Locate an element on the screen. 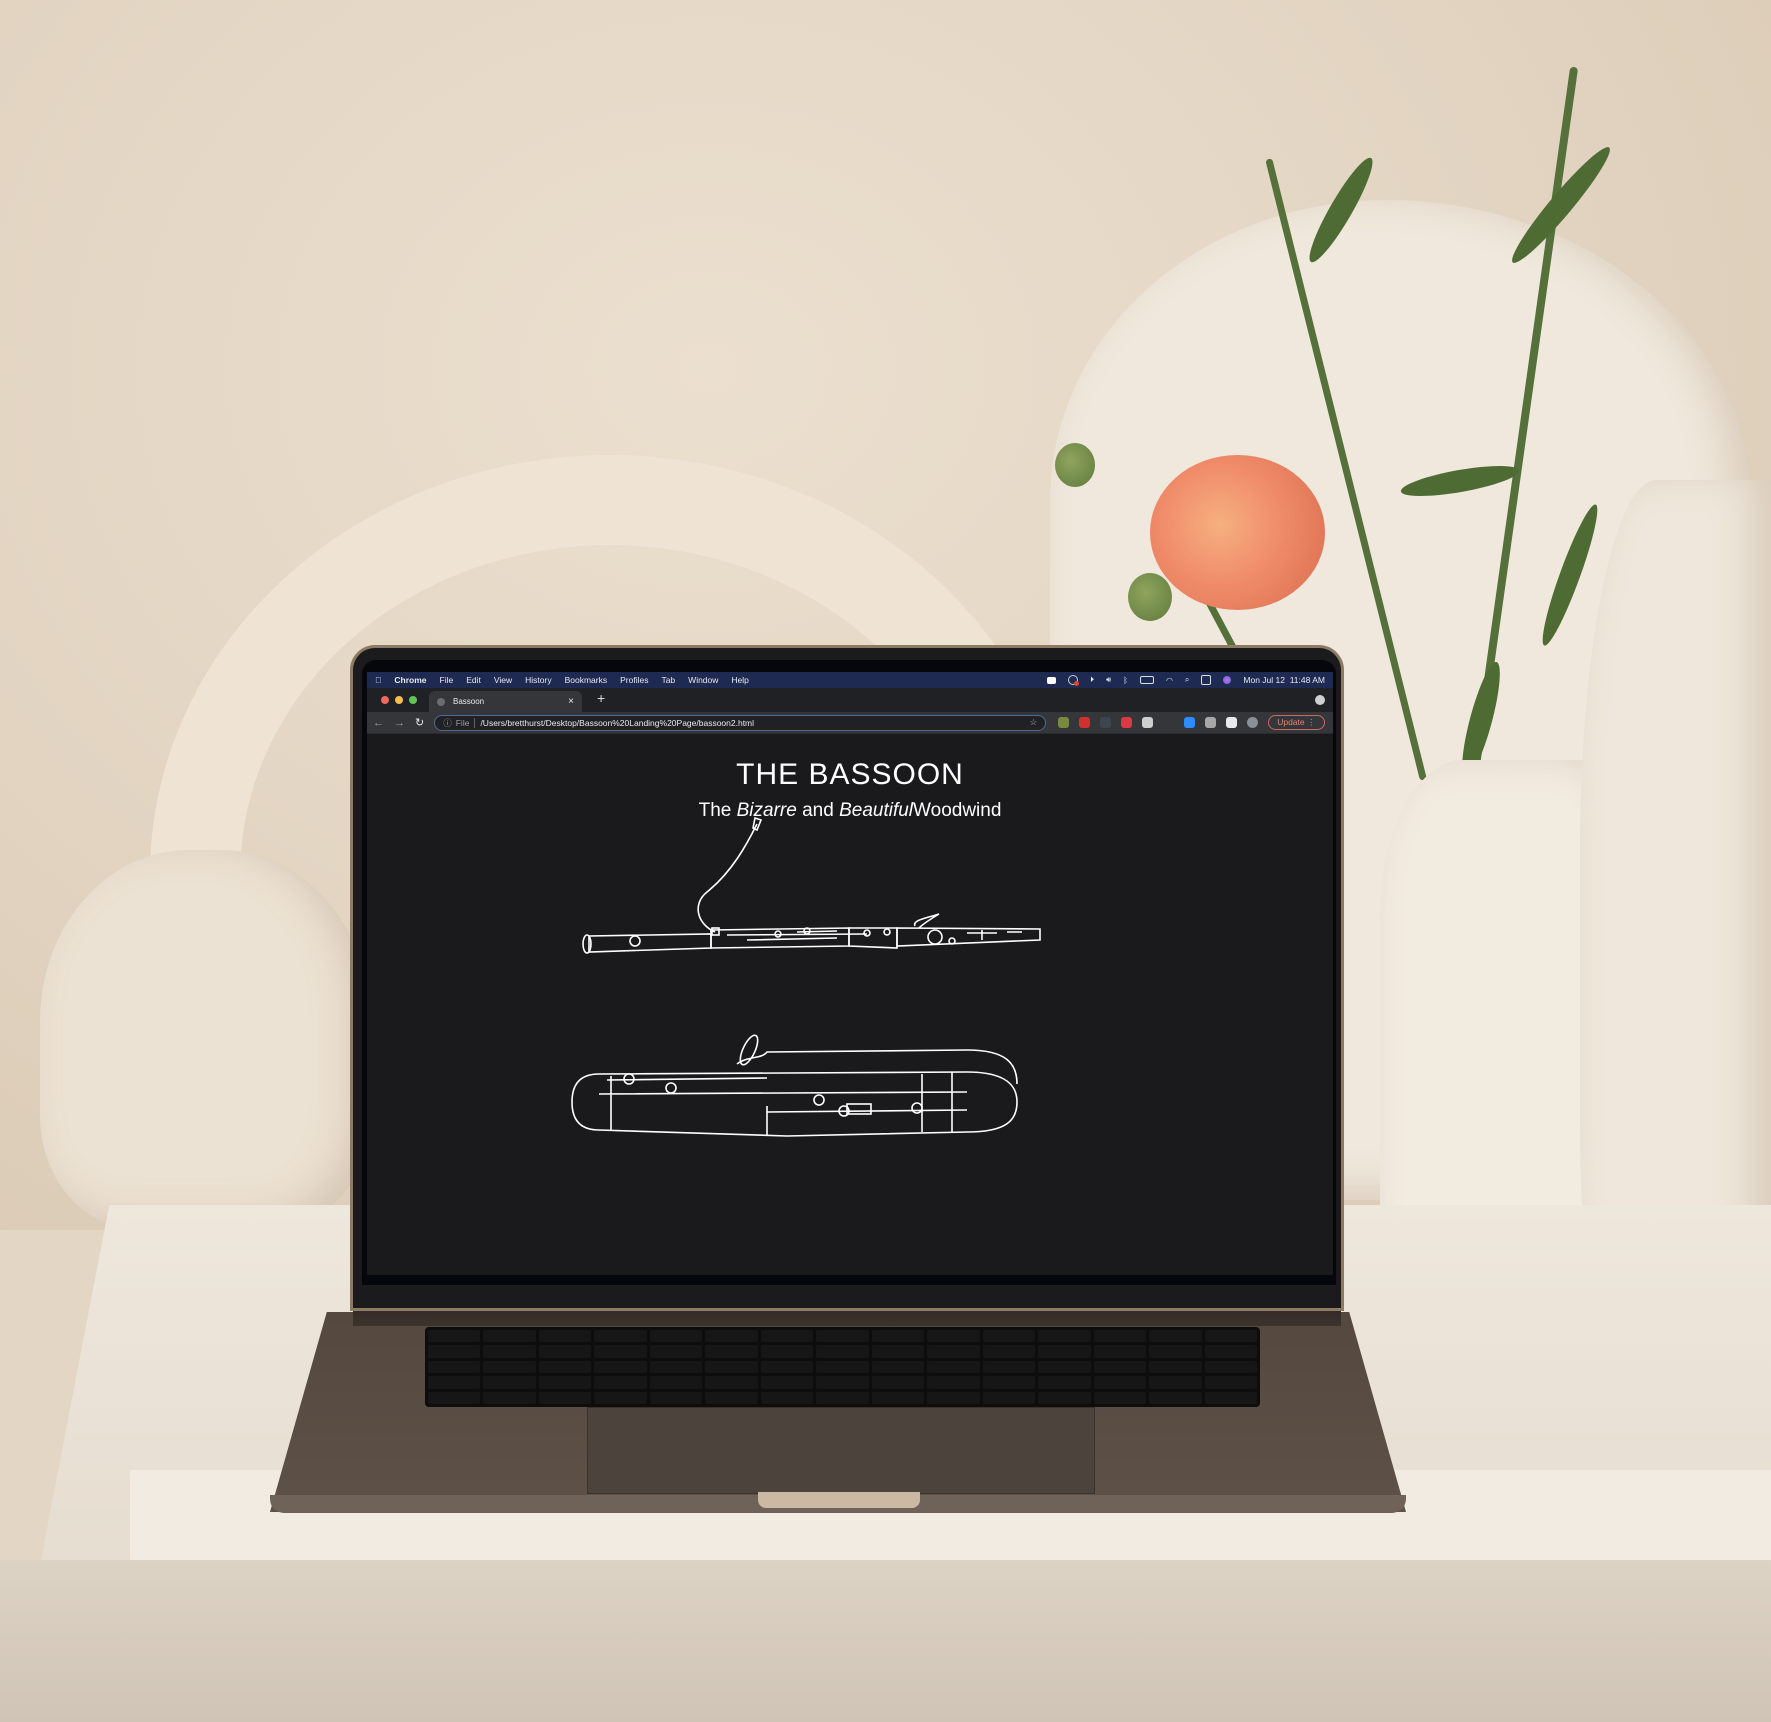 The image size is (1771, 1722). puzzle-extensions-icon is located at coordinates (1232, 722).